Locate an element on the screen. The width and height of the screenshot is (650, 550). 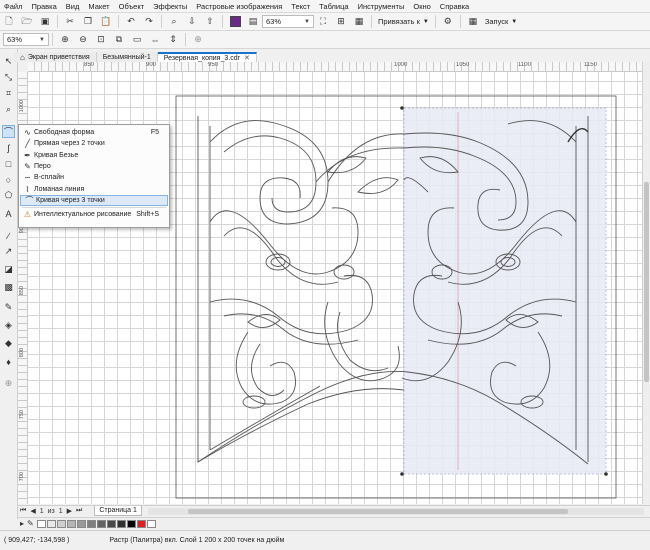
flyout-item-shortcut: Shift+S is located at coordinates (147, 215).